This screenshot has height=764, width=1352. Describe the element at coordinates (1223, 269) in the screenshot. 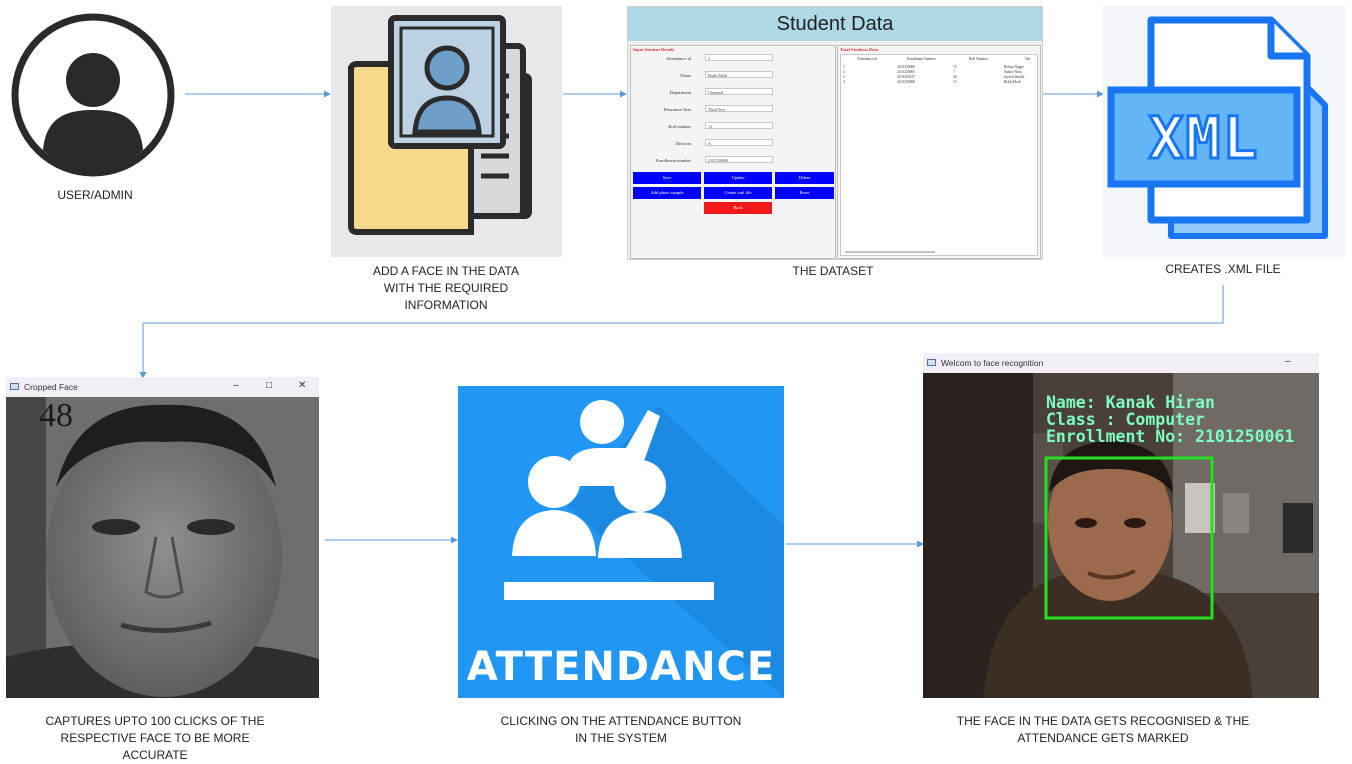

I see `caption-xml: CREATES .XML FILE` at that location.